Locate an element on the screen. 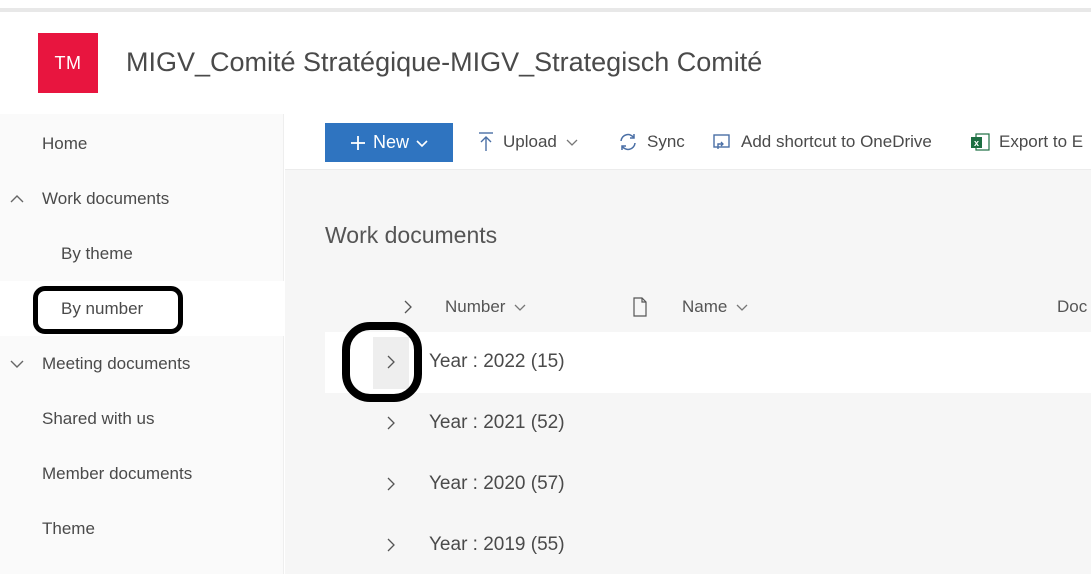 The height and width of the screenshot is (576, 1091). page-title: Work documents is located at coordinates (411, 235).